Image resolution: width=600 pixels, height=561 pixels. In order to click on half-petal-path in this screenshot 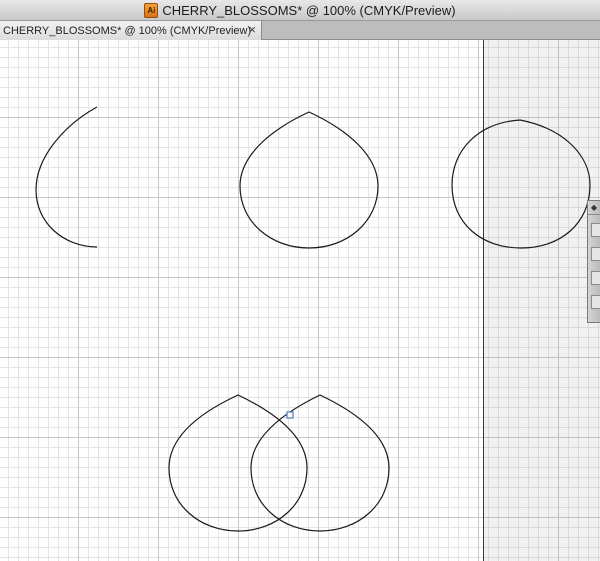, I will do `click(66, 177)`.